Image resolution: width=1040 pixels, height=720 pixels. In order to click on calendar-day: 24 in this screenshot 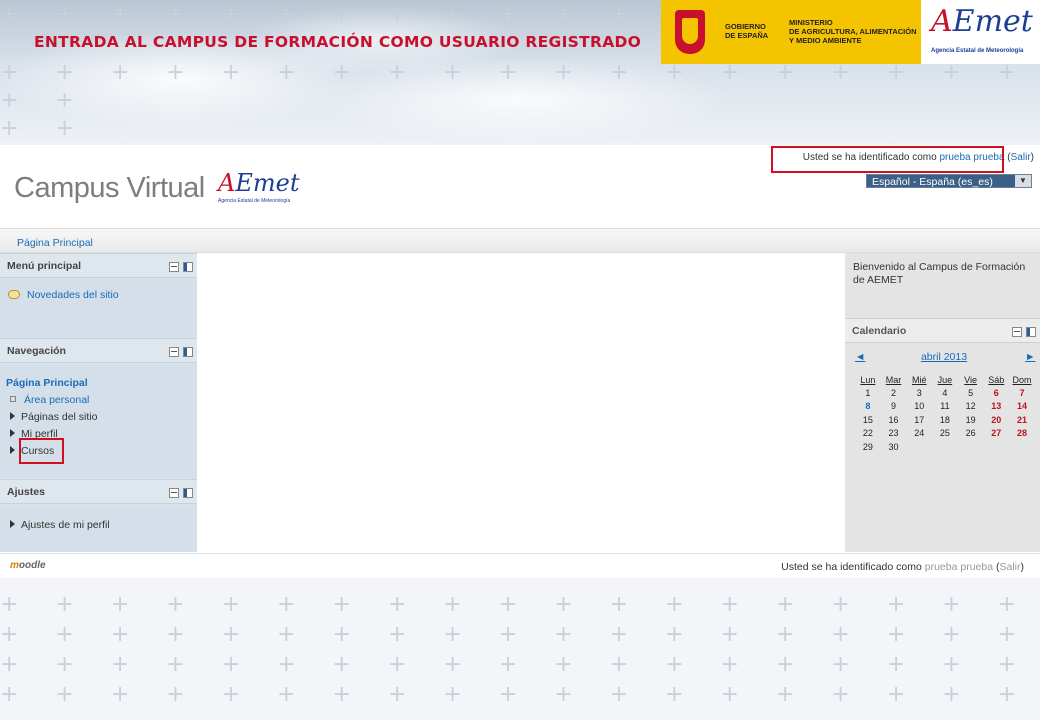, I will do `click(919, 433)`.